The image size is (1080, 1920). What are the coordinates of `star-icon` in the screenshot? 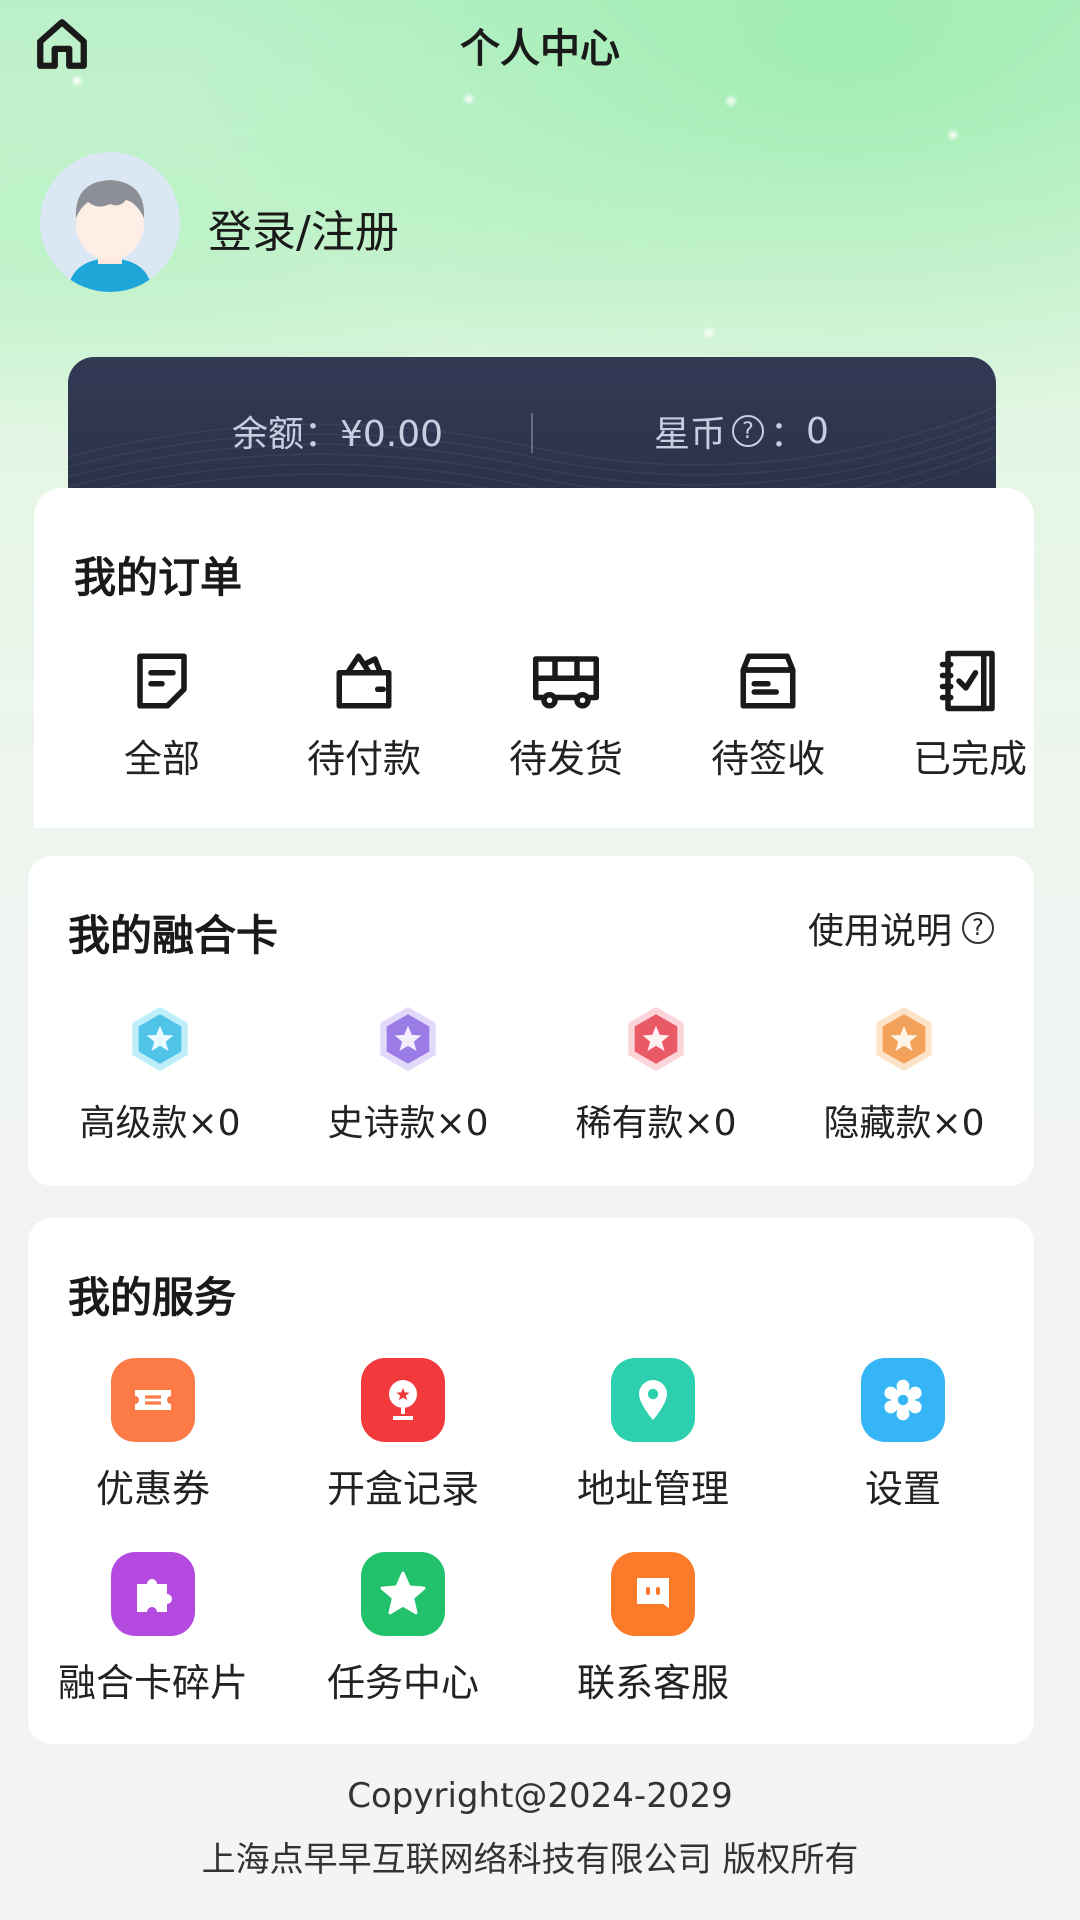 It's located at (403, 1594).